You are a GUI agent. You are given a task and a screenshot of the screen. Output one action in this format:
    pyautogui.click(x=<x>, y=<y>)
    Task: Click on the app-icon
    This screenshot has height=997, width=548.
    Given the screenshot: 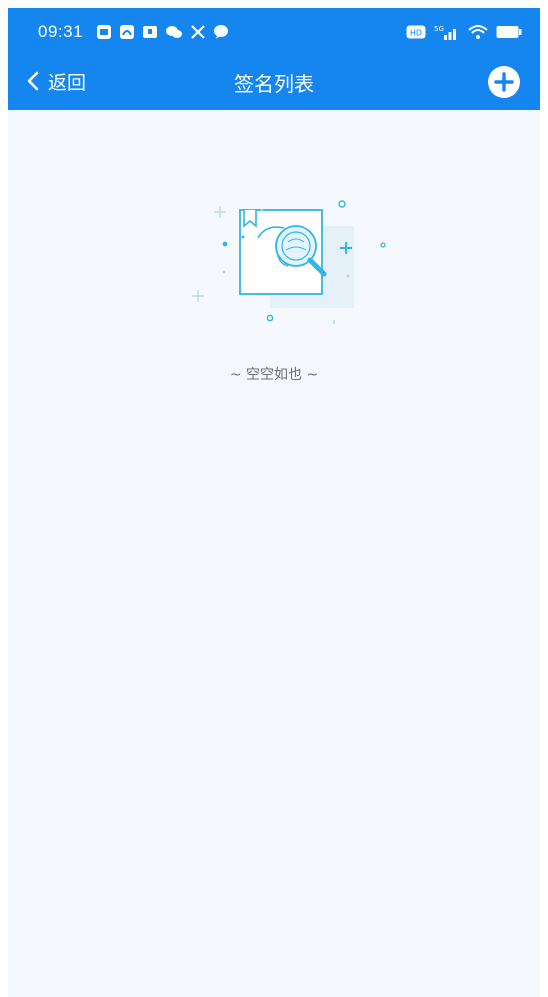 What is the action you would take?
    pyautogui.click(x=127, y=32)
    